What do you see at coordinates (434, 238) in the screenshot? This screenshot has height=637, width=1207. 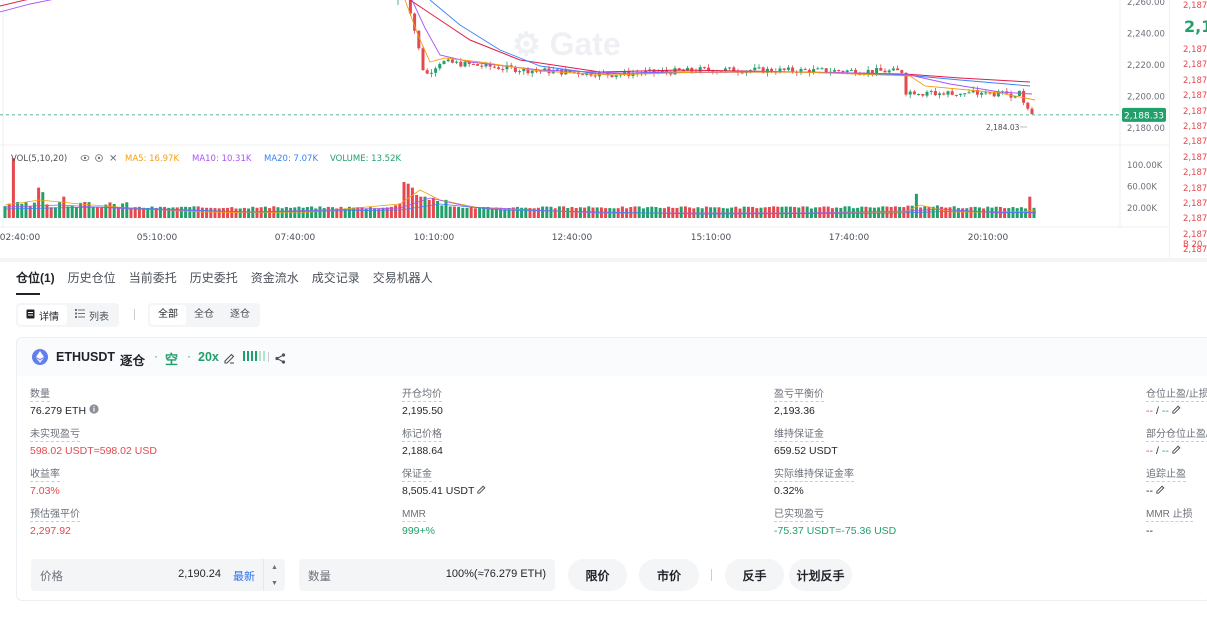 I see `time-tick-label: 10:10:00` at bounding box center [434, 238].